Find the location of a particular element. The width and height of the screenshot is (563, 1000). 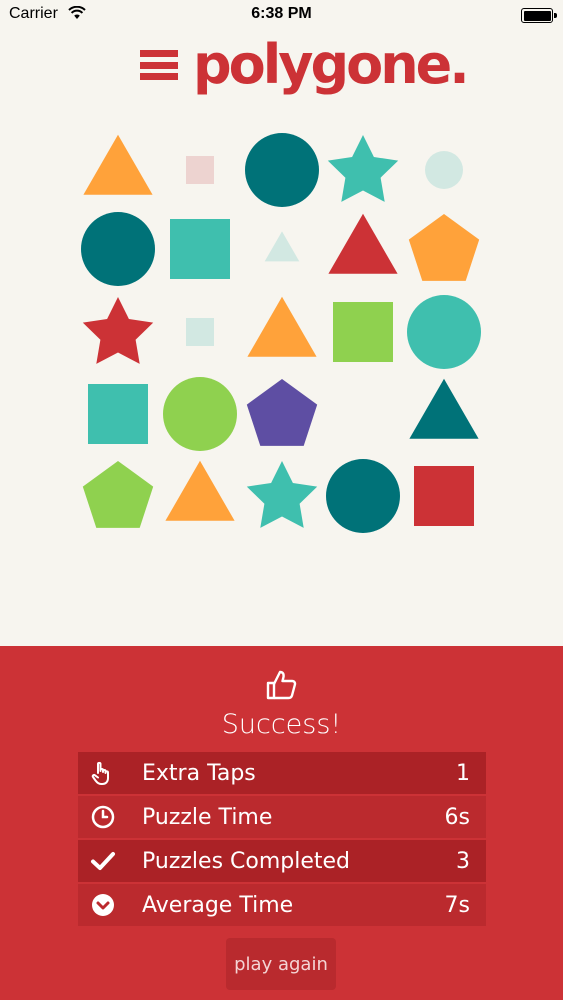

stat-value: 3 is located at coordinates (463, 861).